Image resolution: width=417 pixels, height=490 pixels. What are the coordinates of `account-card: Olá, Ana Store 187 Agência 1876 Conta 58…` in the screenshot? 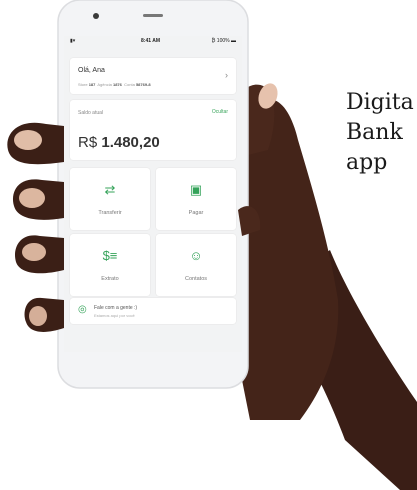 It's located at (153, 76).